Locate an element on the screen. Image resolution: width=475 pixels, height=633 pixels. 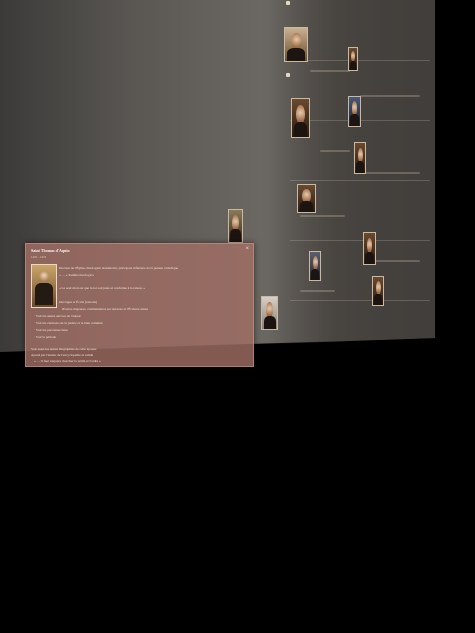
popup-dates: 1225 – 1274 is located at coordinates (38, 257).